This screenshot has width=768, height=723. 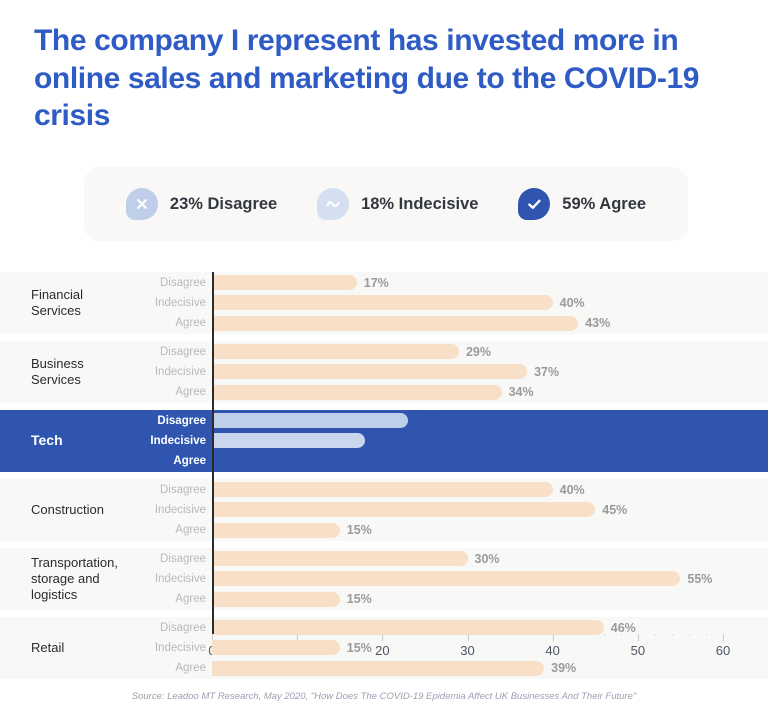 I want to click on chart-row: Tech Disagree Indecisive Agree 23% 18% 59%, so click(x=384, y=441).